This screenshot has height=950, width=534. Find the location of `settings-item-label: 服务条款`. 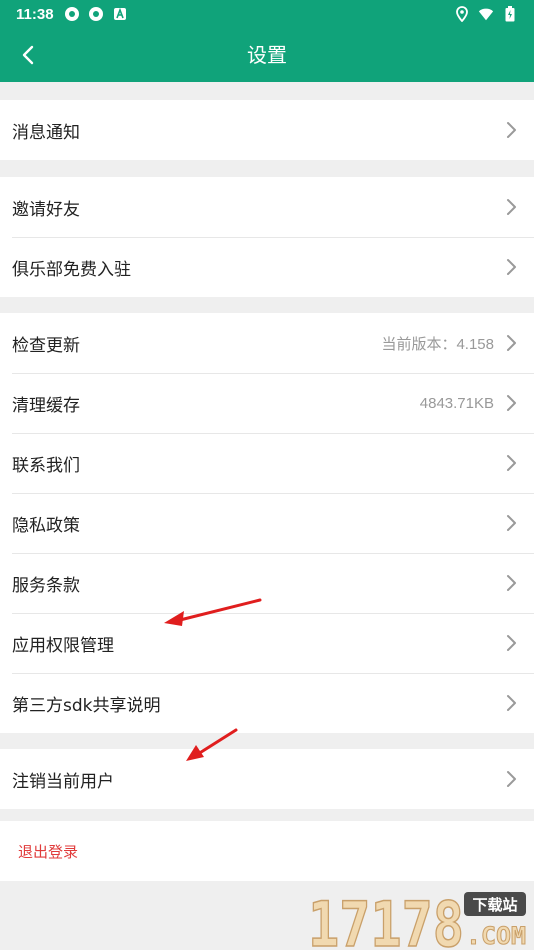

settings-item-label: 服务条款 is located at coordinates (46, 585).